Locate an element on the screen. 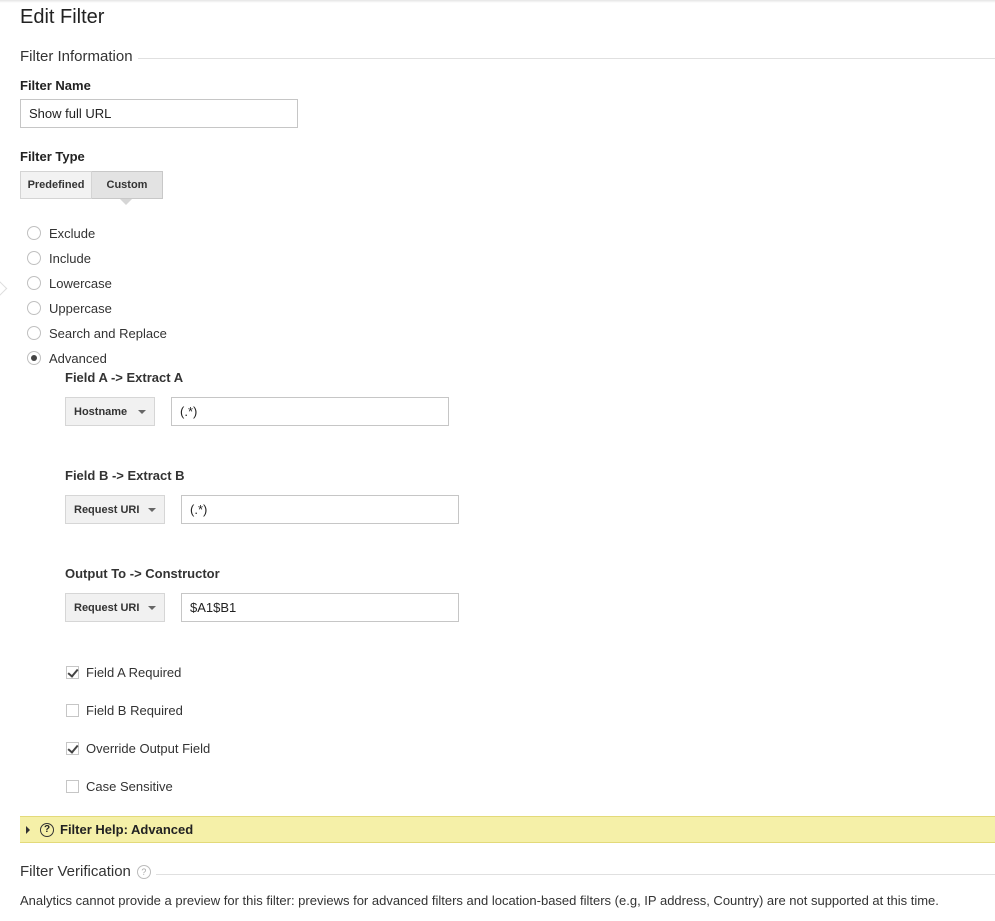 Image resolution: width=995 pixels, height=921 pixels. filter-type-toggle: Predefined Custom is located at coordinates (91, 188).